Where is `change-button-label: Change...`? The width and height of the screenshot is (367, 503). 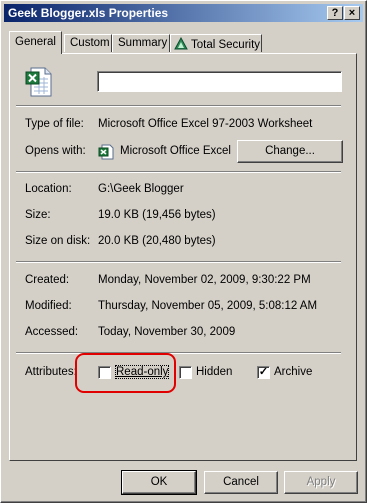 change-button-label: Change... is located at coordinates (290, 151).